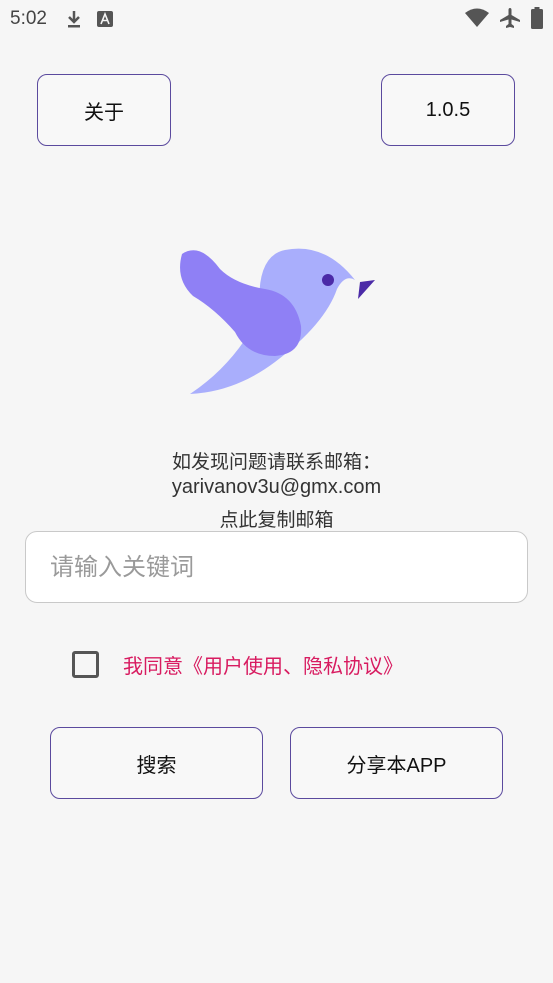 This screenshot has width=553, height=983. I want to click on agreement-link: 我同意《用户使用、隐私协议》, so click(263, 664).